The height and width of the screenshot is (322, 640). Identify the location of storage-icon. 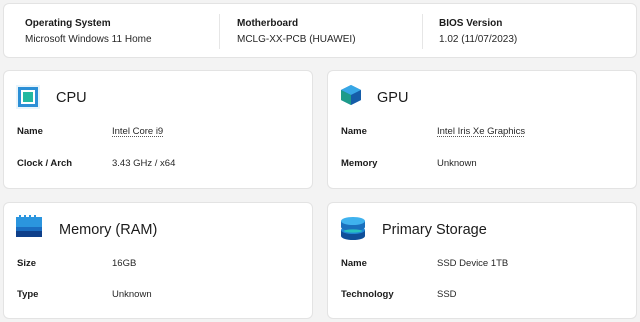
(353, 230).